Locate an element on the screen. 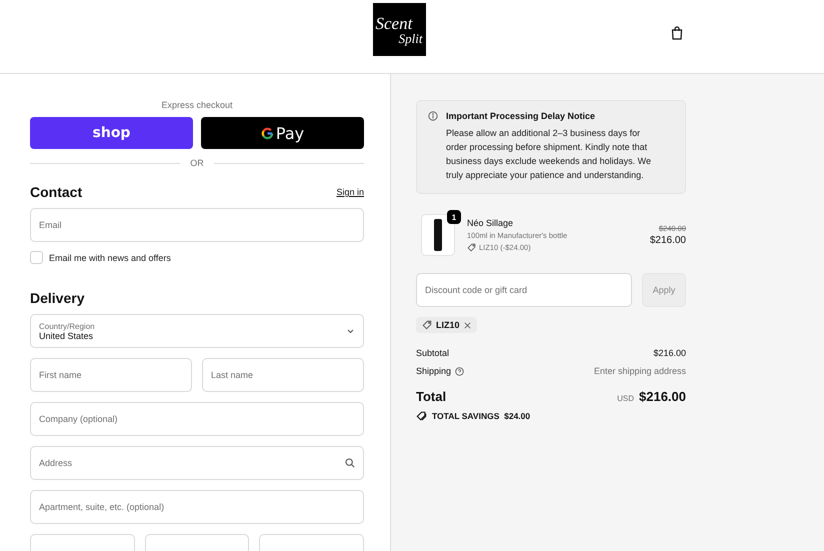 Image resolution: width=824 pixels, height=551 pixels. summary-value: Enter shipping address is located at coordinates (640, 371).